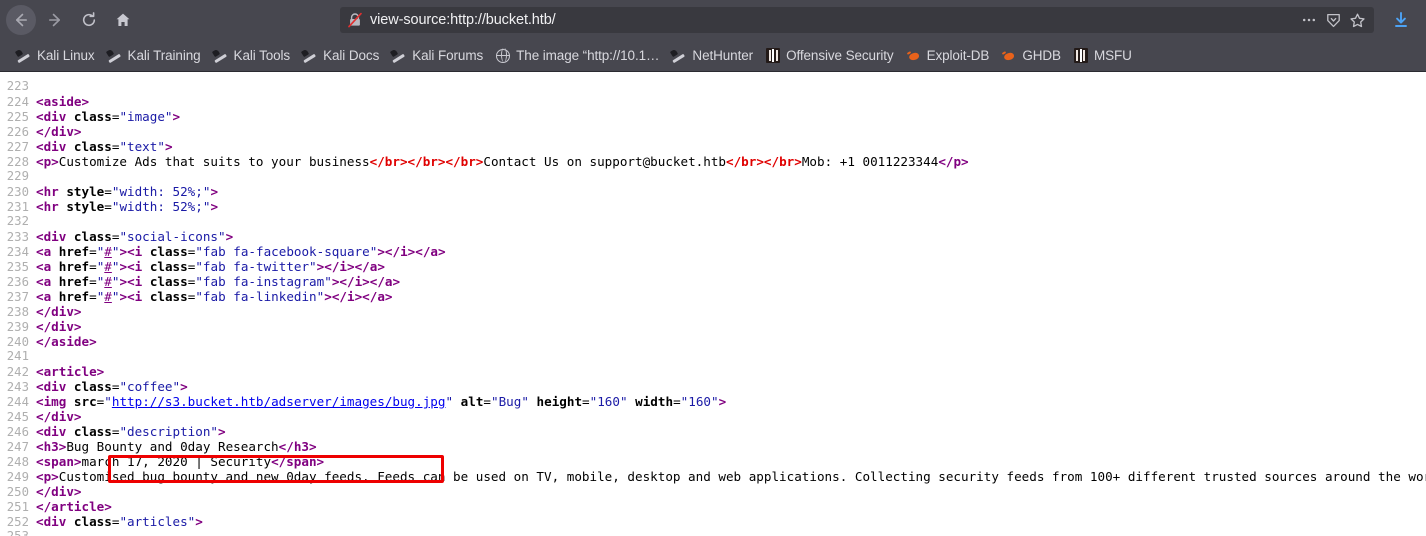 The image size is (1426, 536). Describe the element at coordinates (17, 342) in the screenshot. I see `line-number: 240` at that location.